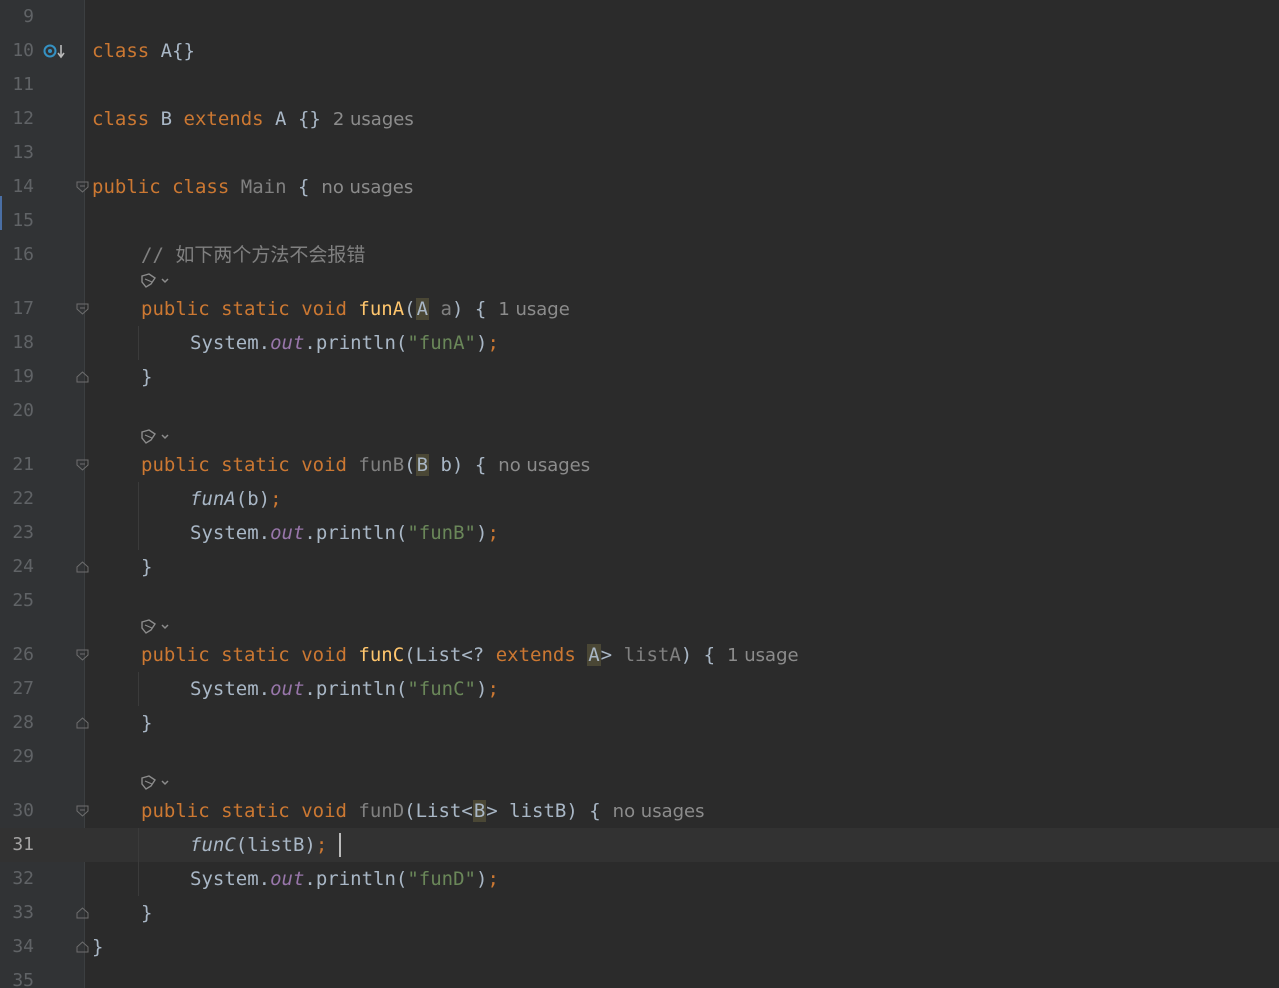  What do you see at coordinates (639, 845) in the screenshot?
I see `current-code-line: 31 funC(listB);` at bounding box center [639, 845].